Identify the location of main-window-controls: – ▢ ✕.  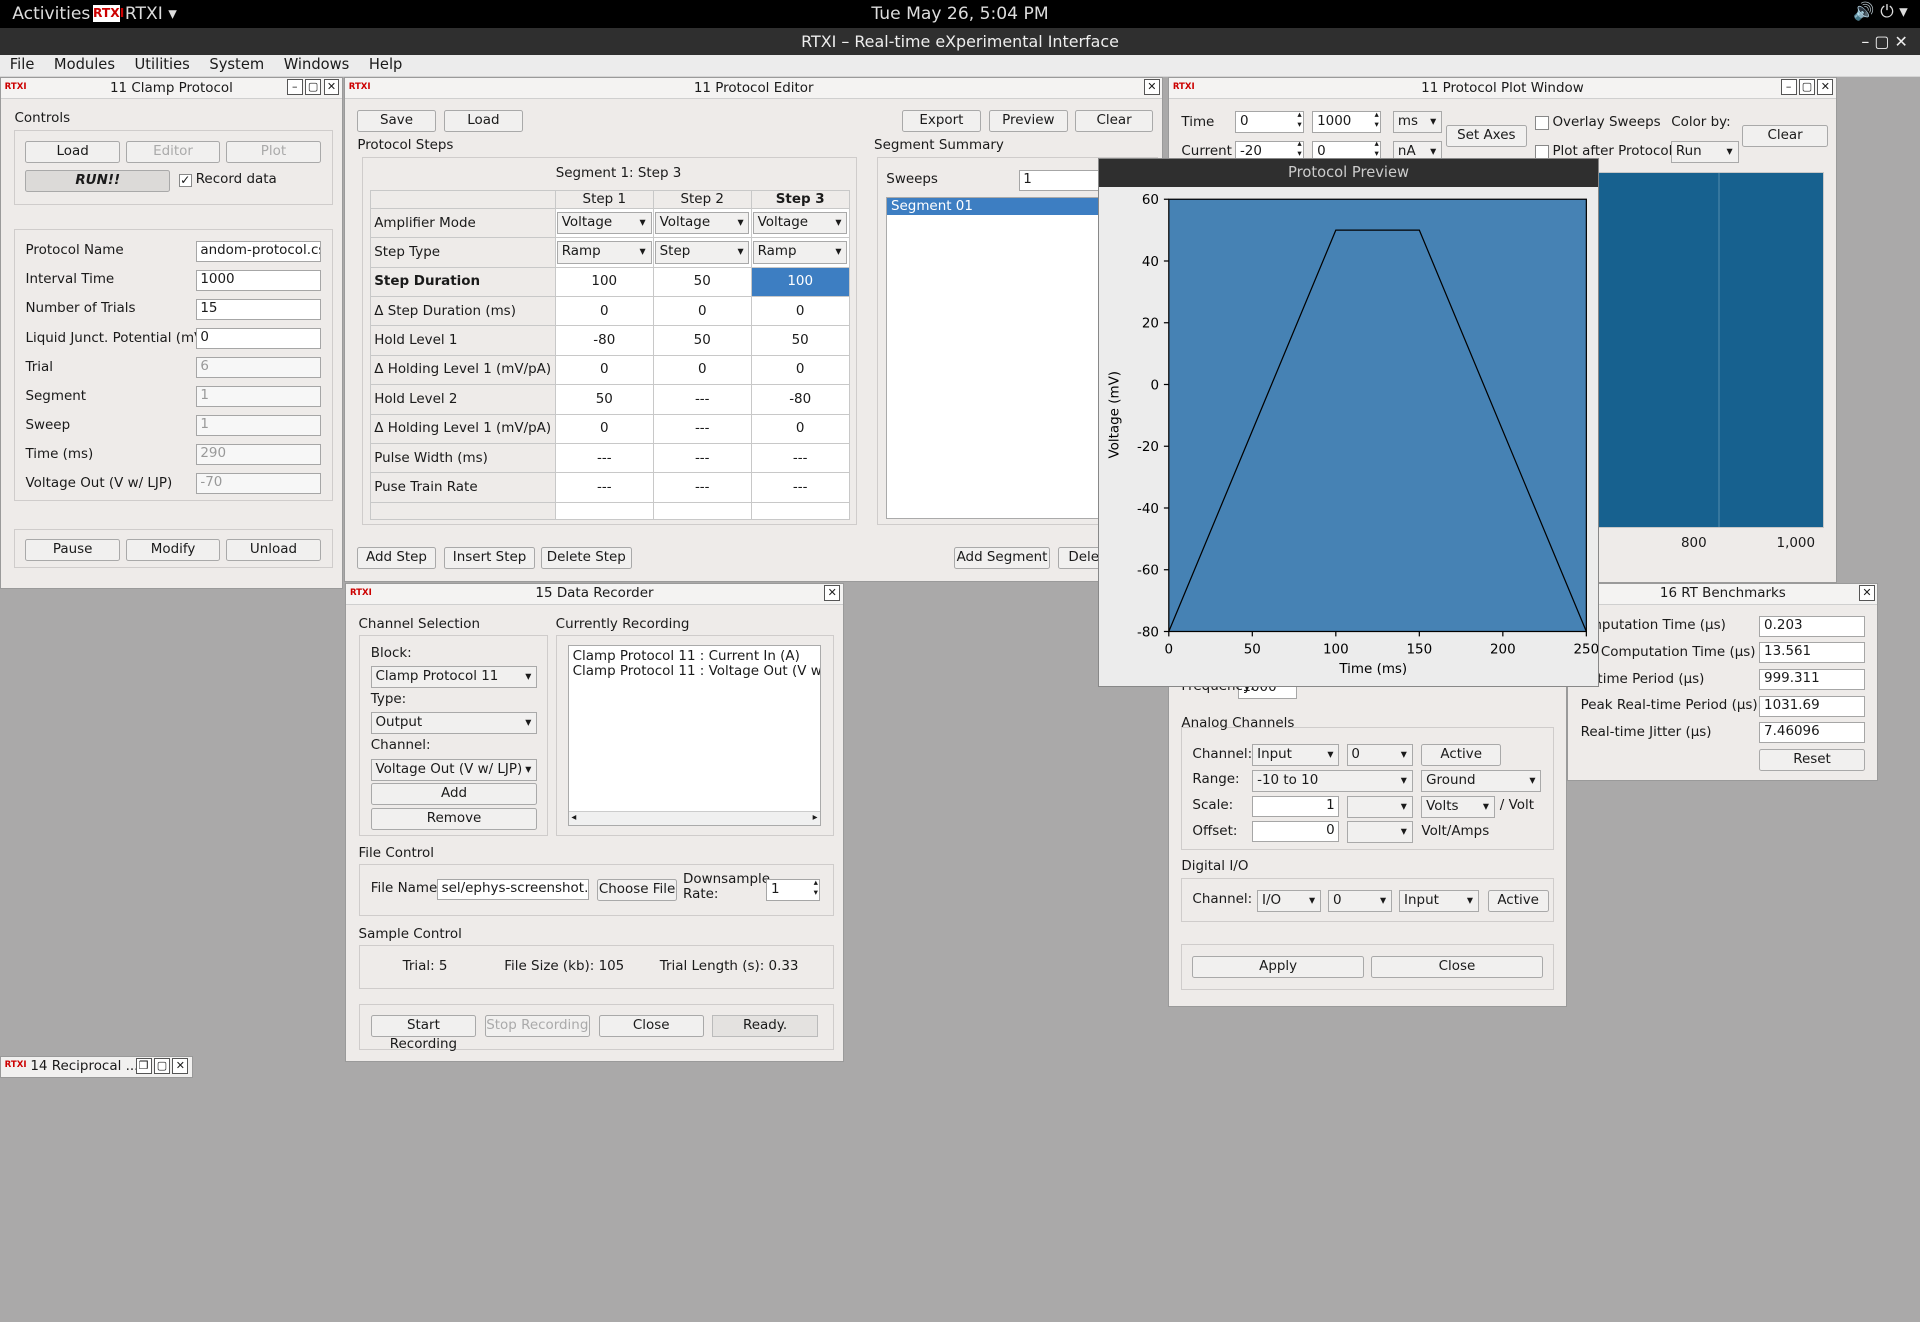
(1884, 41).